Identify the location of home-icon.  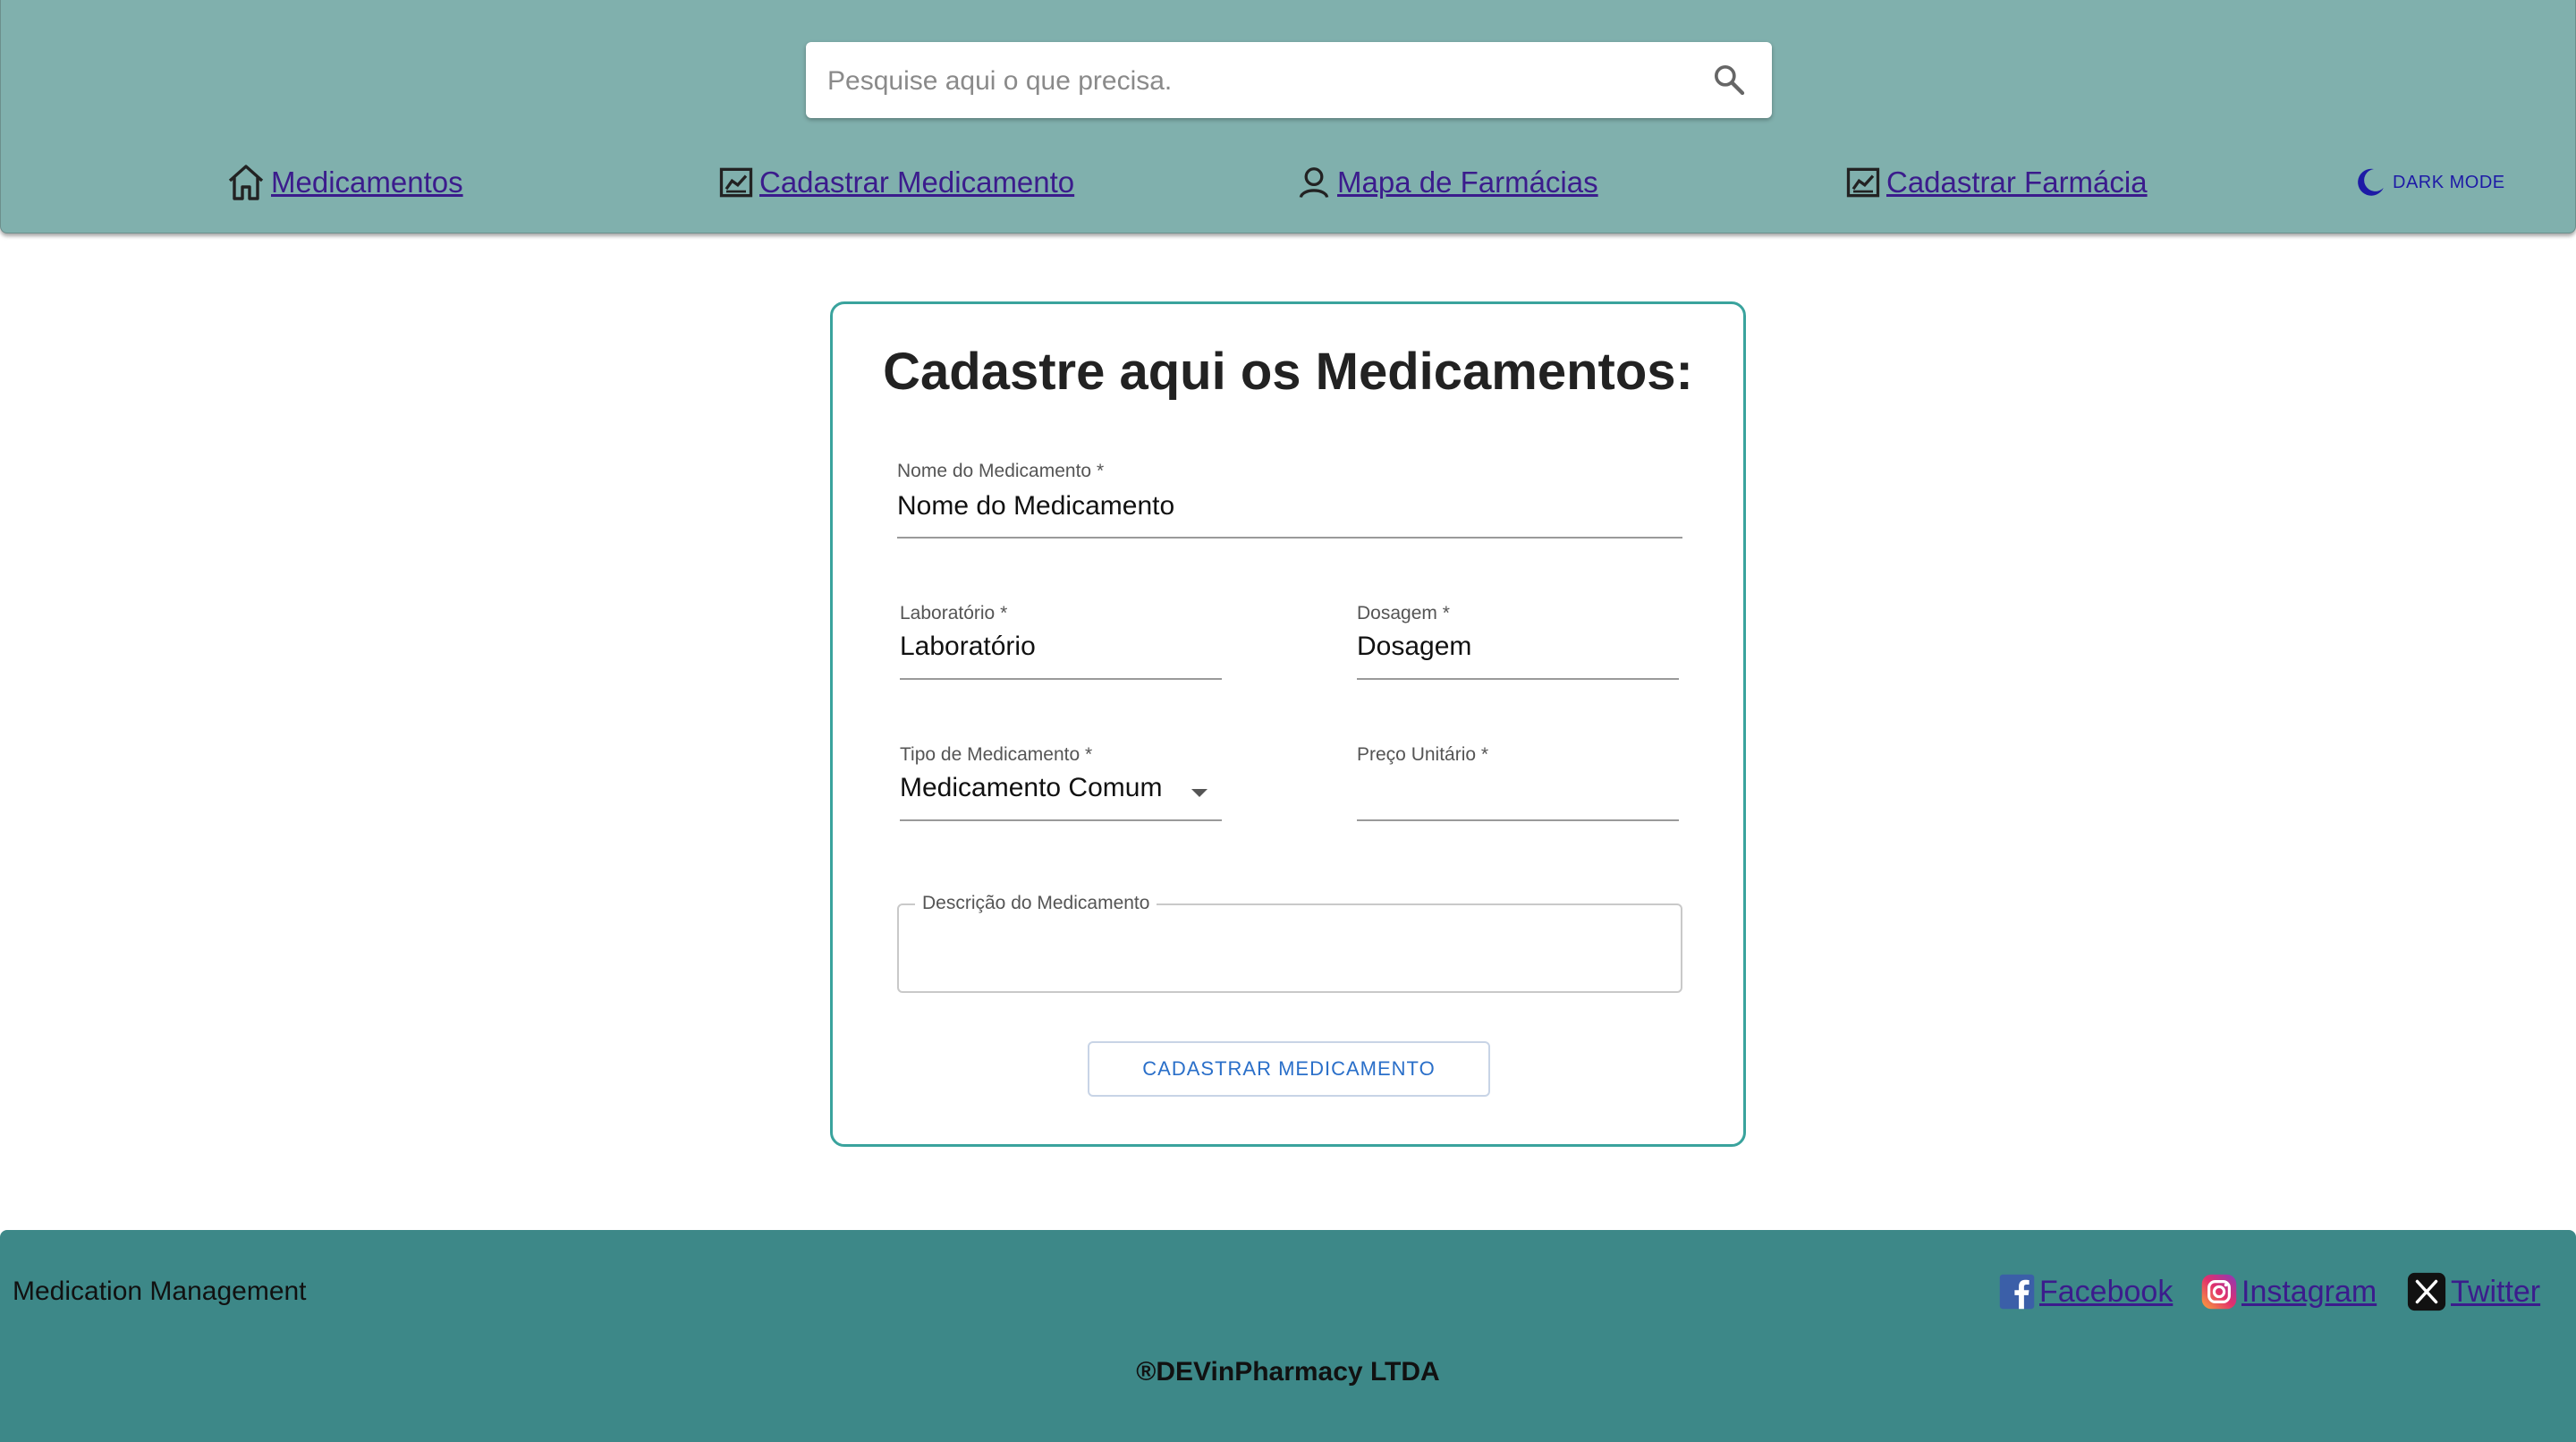
(246, 182).